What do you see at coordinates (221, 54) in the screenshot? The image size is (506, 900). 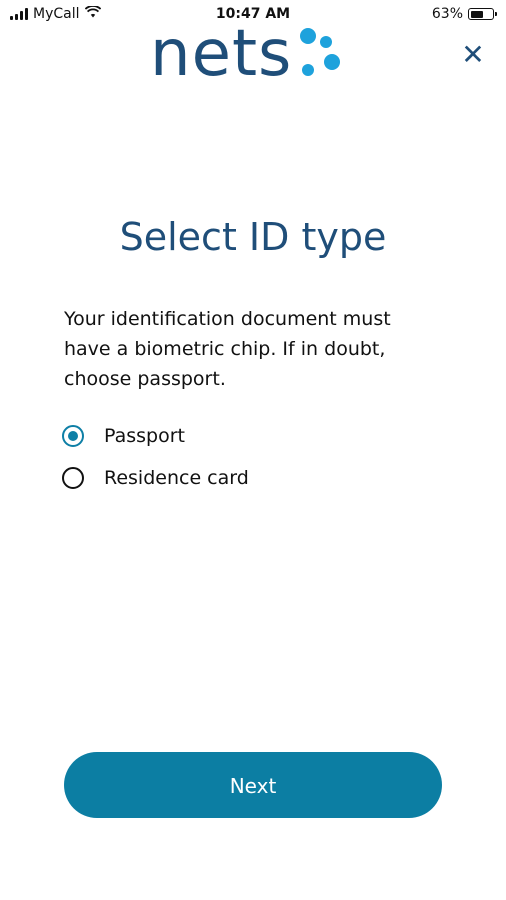 I see `logo-text: nets` at bounding box center [221, 54].